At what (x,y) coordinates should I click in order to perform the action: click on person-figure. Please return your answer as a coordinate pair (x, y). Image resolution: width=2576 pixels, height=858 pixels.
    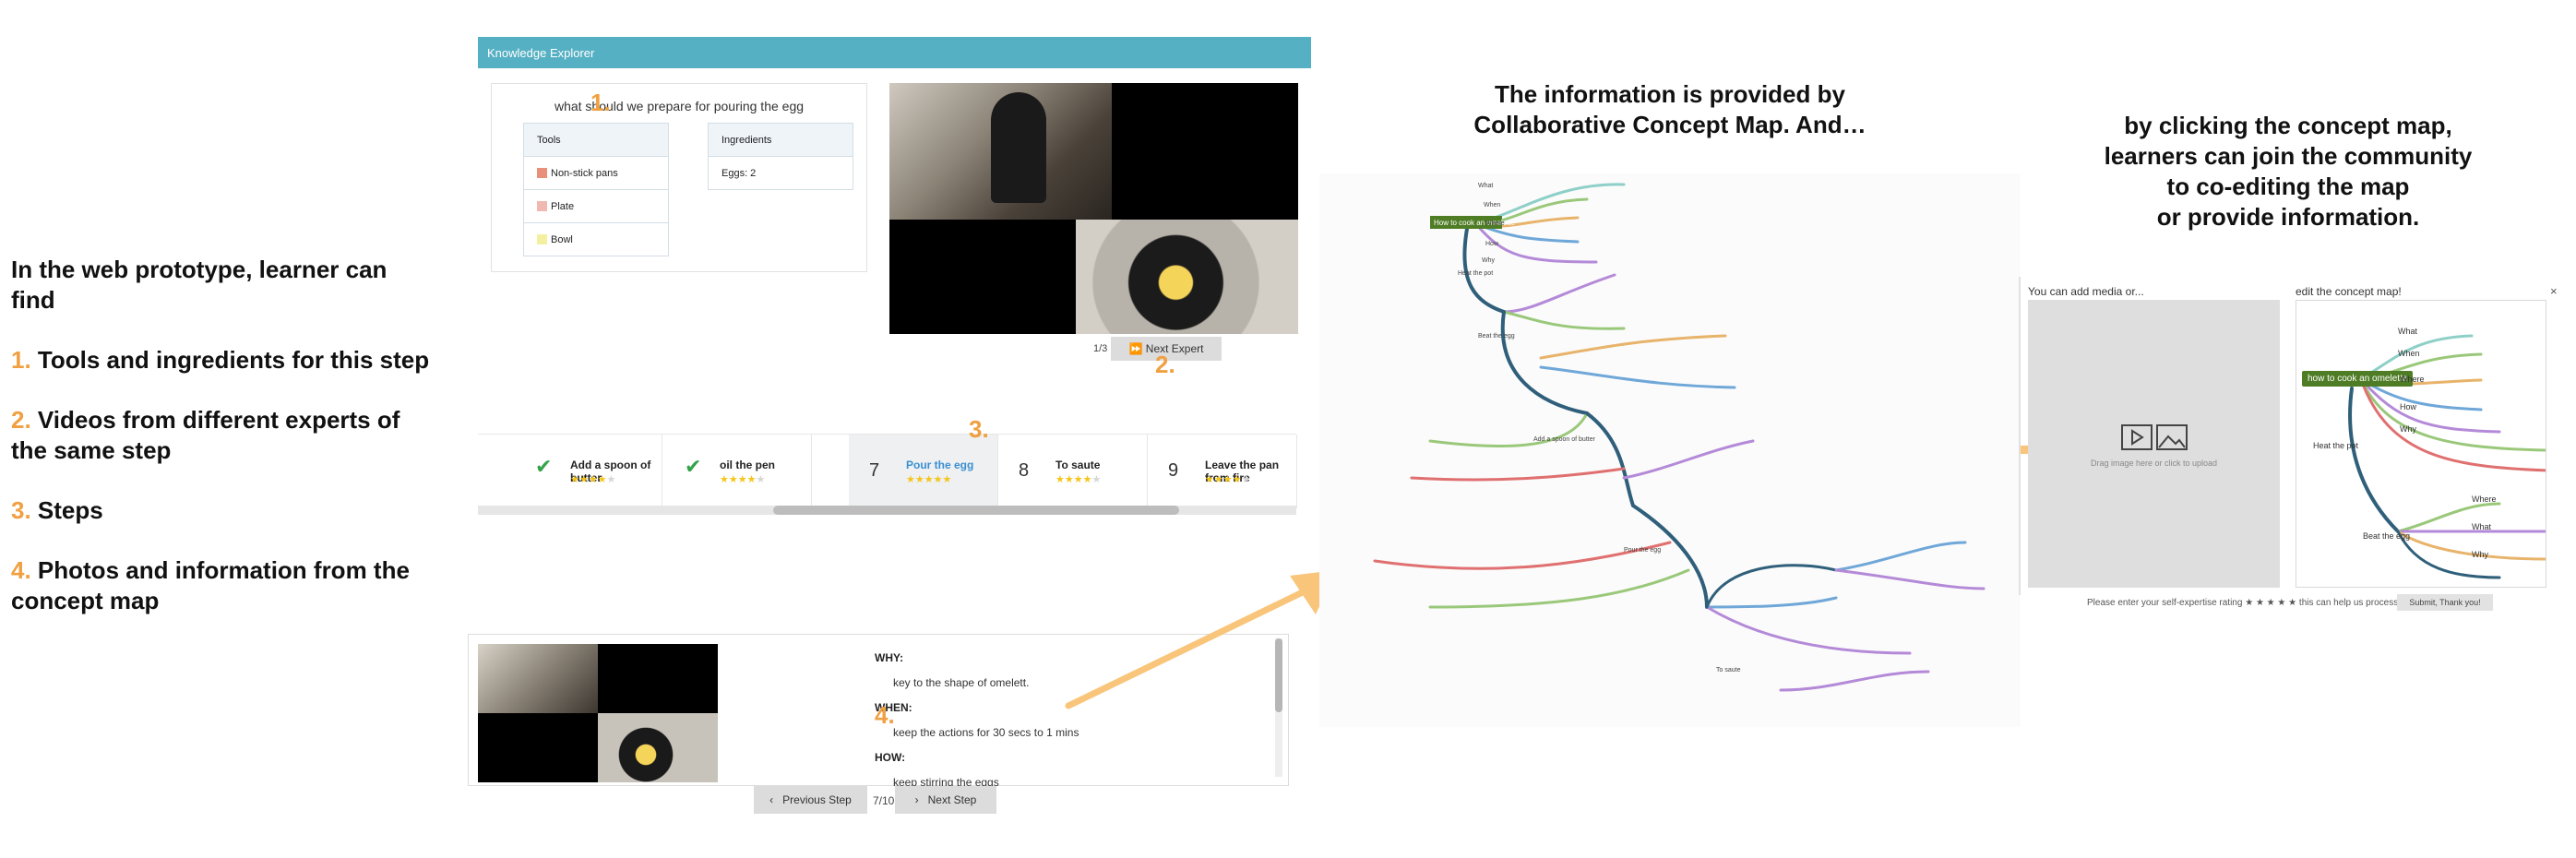
    Looking at the image, I should click on (1019, 147).